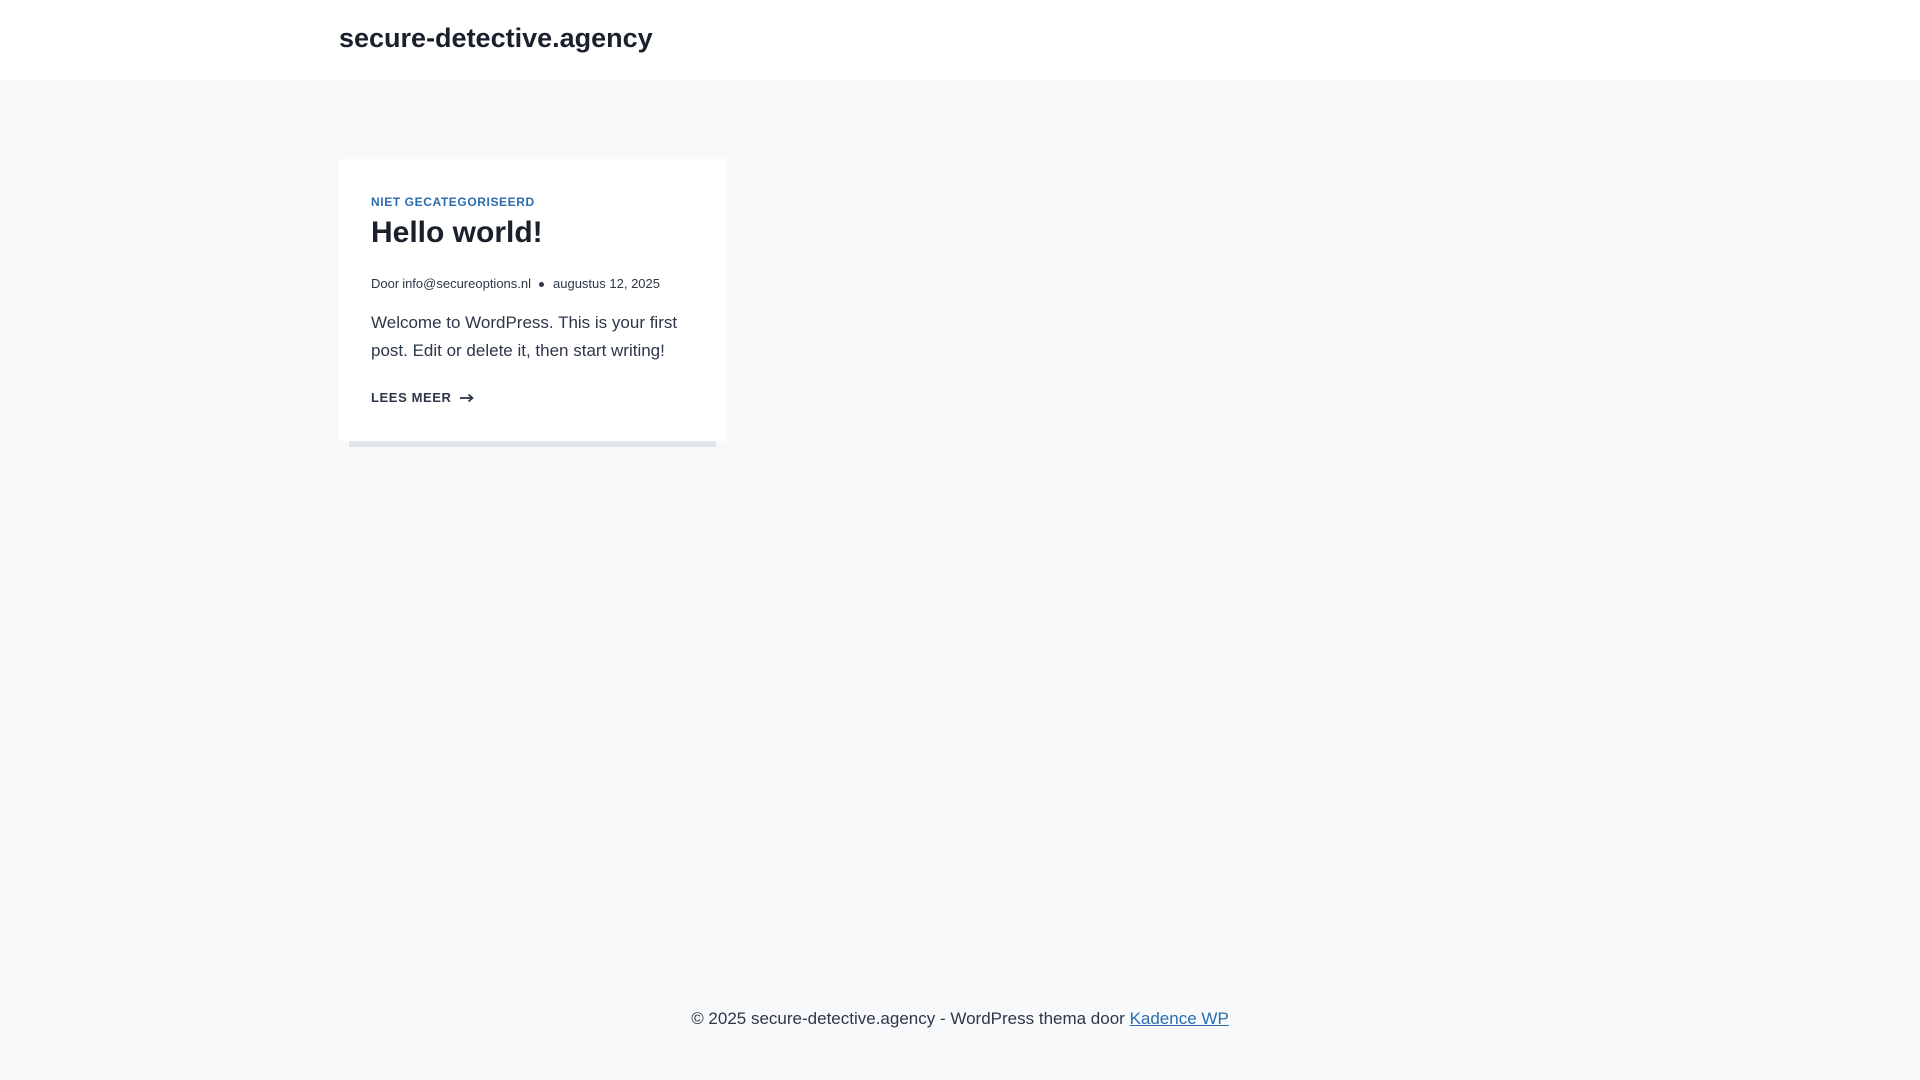 This screenshot has width=1920, height=1080. Describe the element at coordinates (466, 398) in the screenshot. I see `arrow-right-icon` at that location.